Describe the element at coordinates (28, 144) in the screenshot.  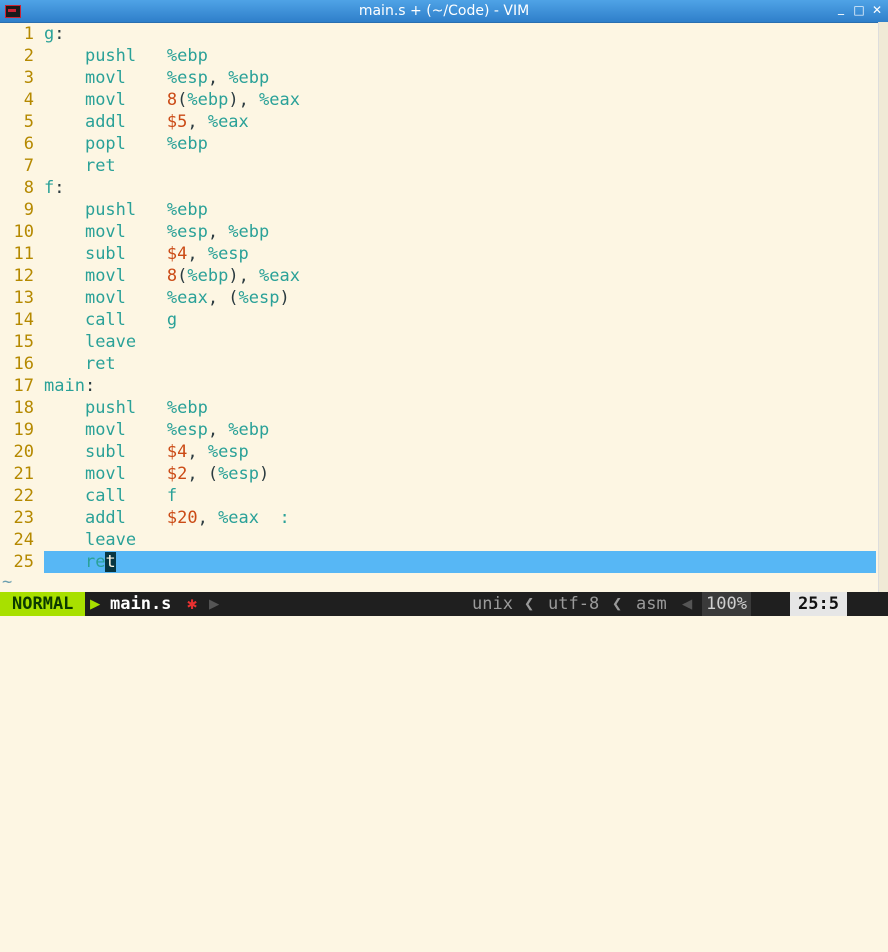
I see `line-number: 6` at that location.